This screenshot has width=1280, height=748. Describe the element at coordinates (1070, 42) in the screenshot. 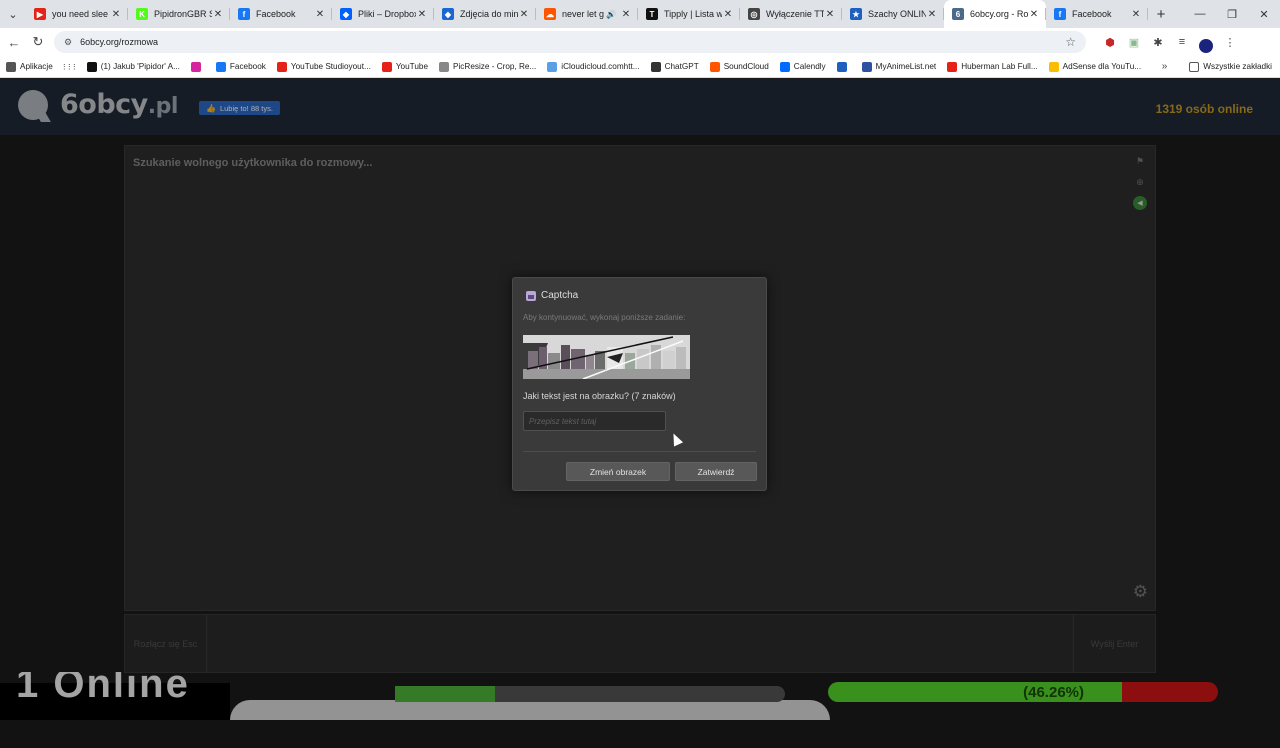

I see `bookmark-star-icon: ☆` at that location.